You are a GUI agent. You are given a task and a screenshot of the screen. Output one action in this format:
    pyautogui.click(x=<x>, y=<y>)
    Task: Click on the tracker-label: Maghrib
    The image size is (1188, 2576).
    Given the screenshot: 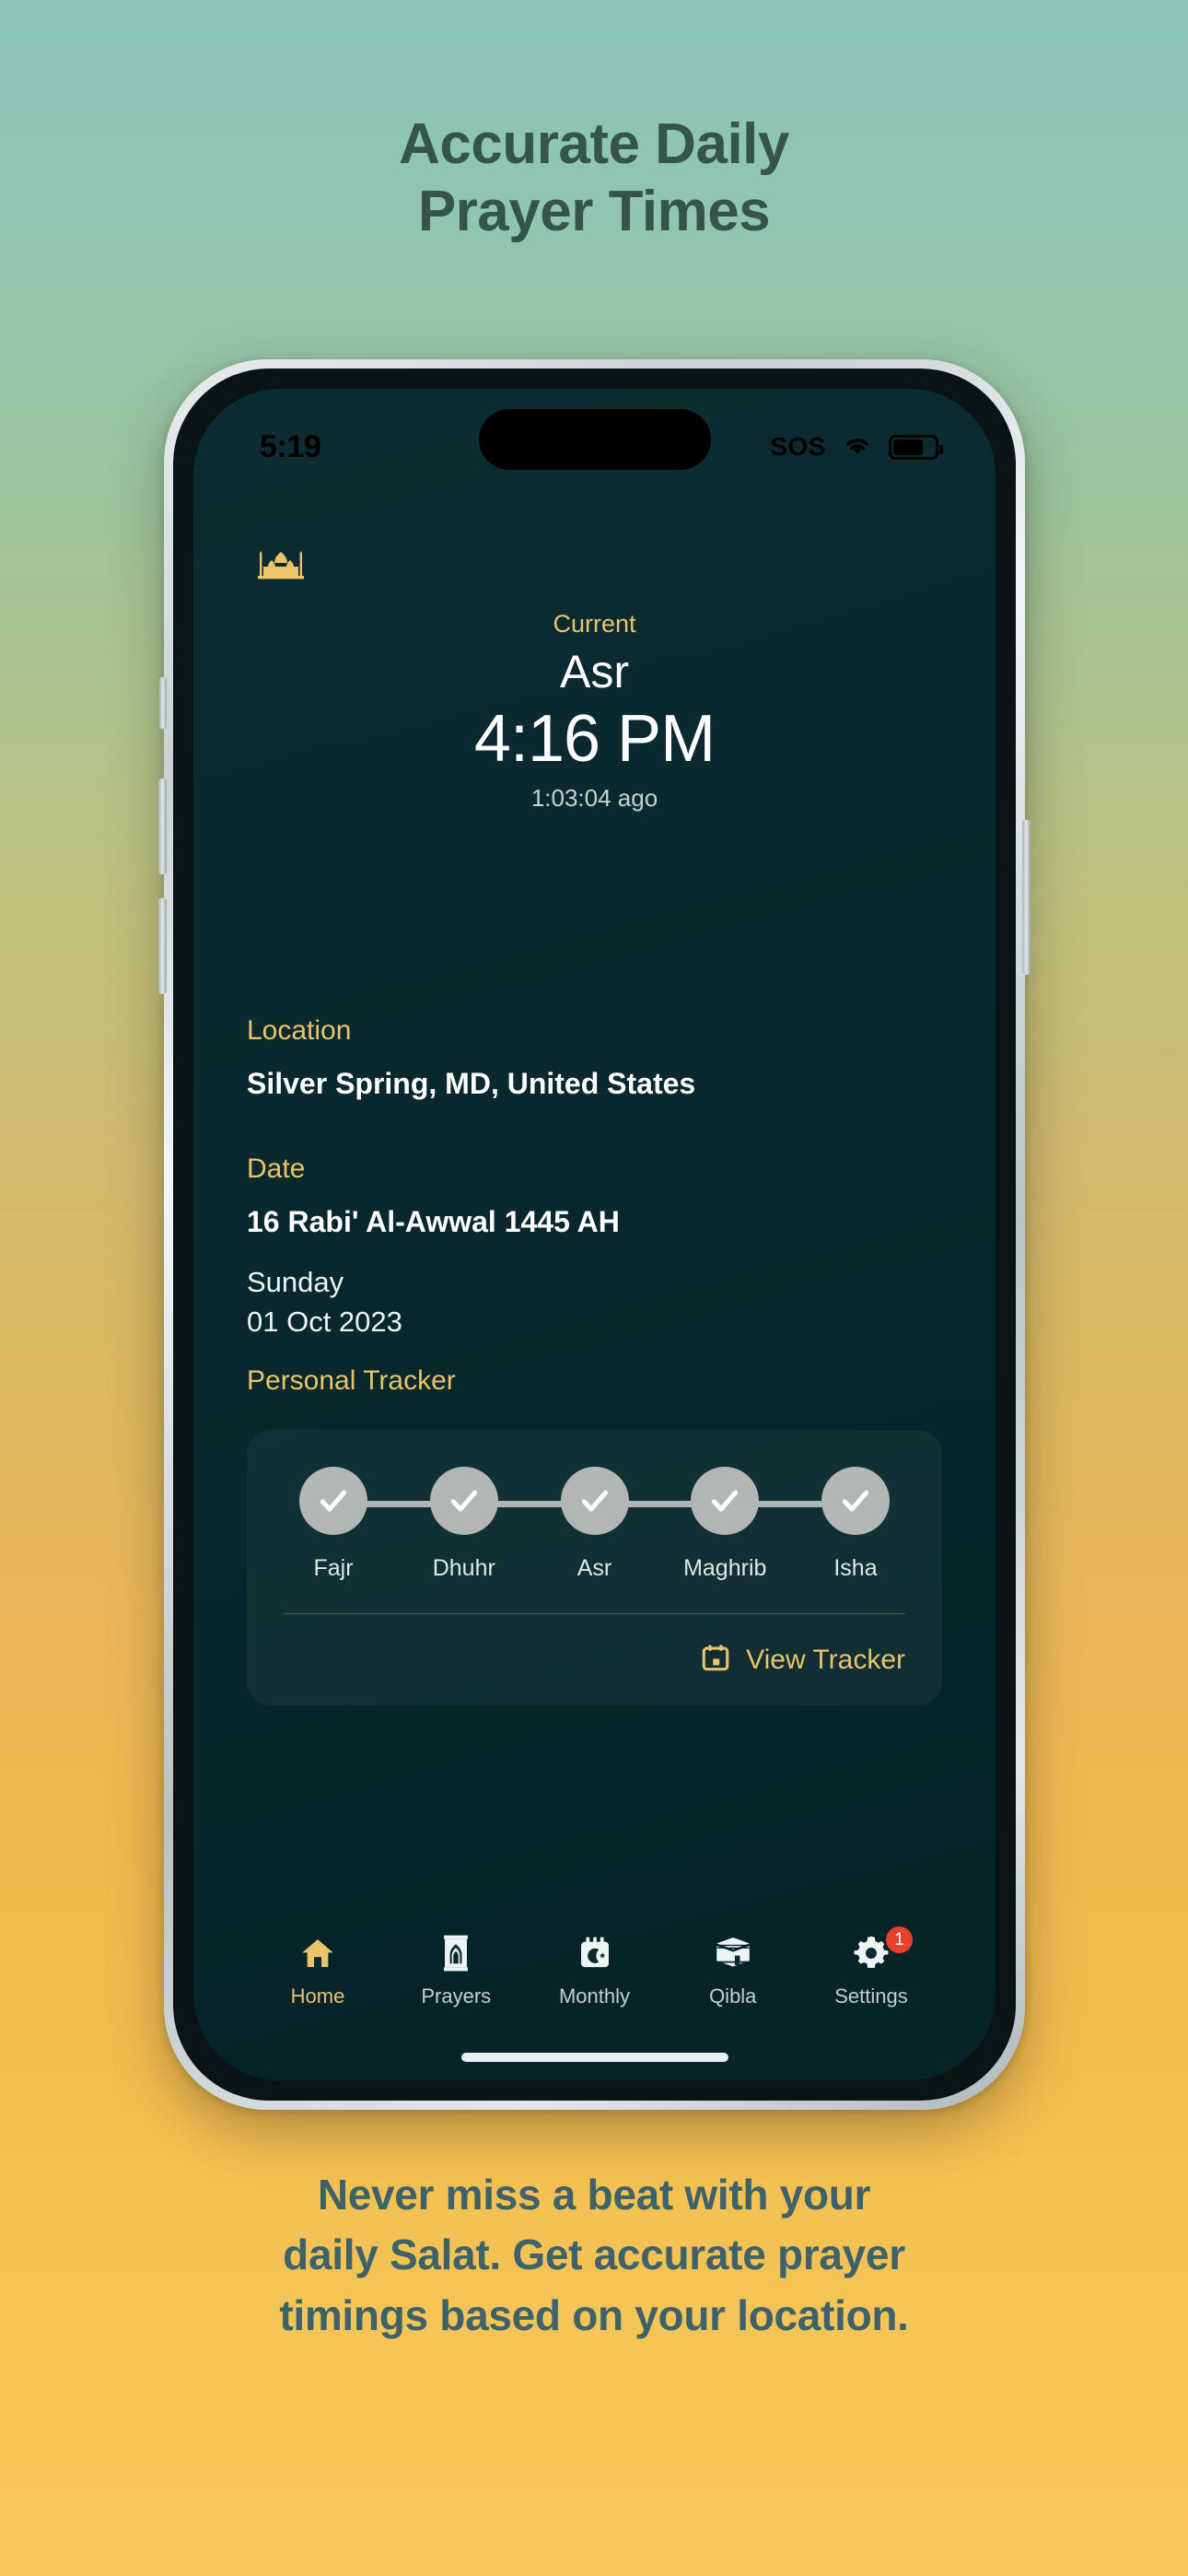 What is the action you would take?
    pyautogui.click(x=725, y=1568)
    